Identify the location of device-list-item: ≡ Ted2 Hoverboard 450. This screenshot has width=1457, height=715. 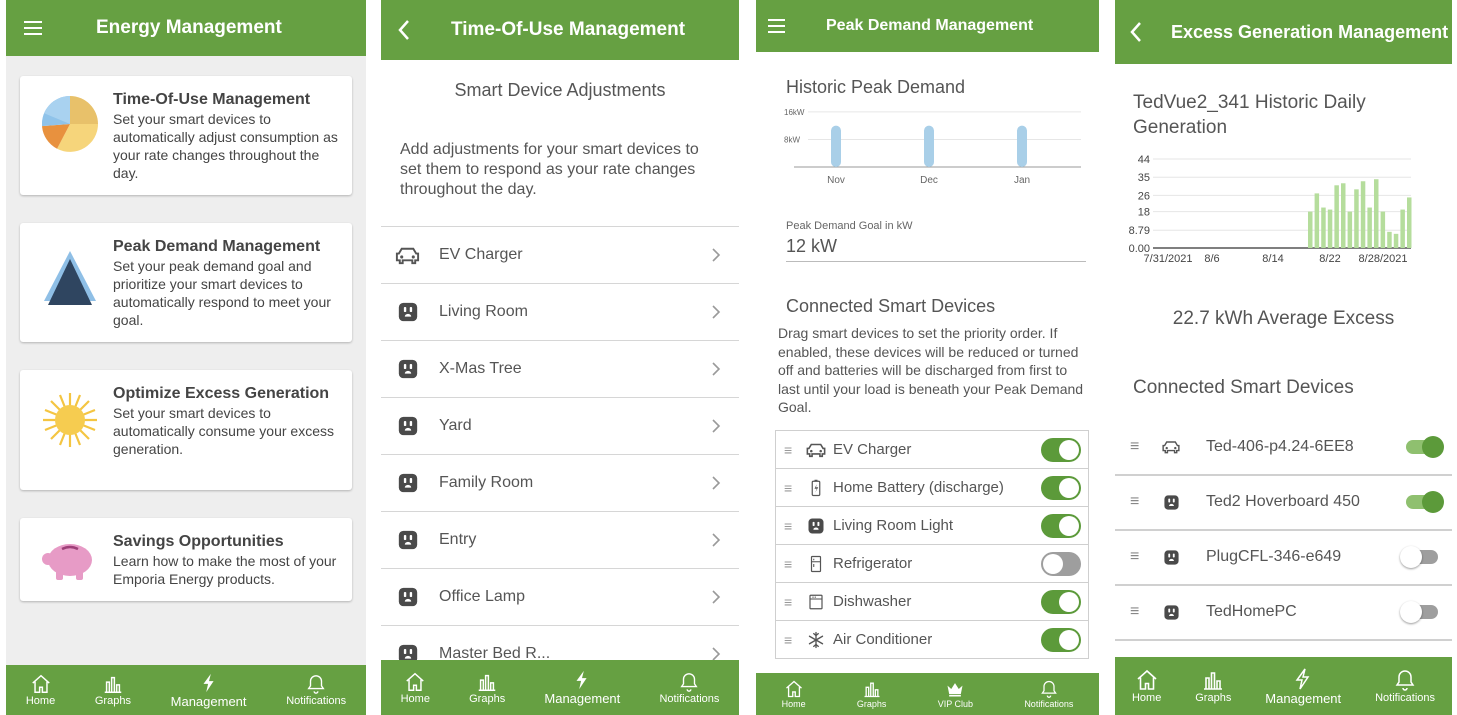
(1283, 503).